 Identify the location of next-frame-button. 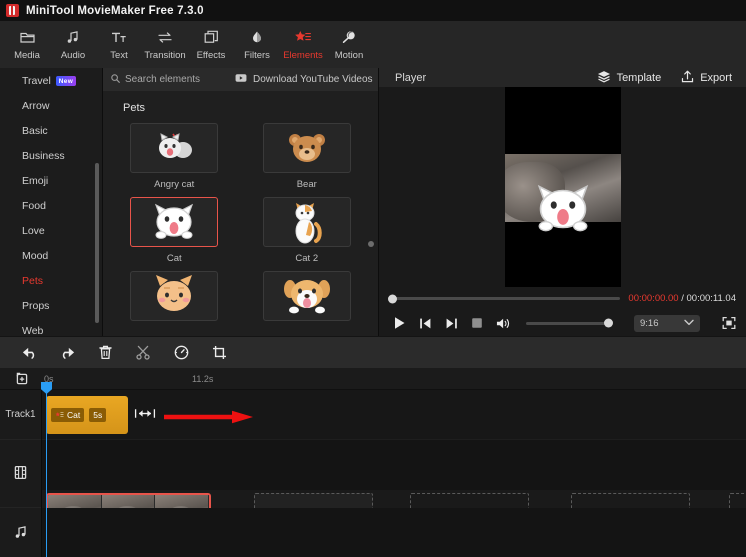
(451, 323).